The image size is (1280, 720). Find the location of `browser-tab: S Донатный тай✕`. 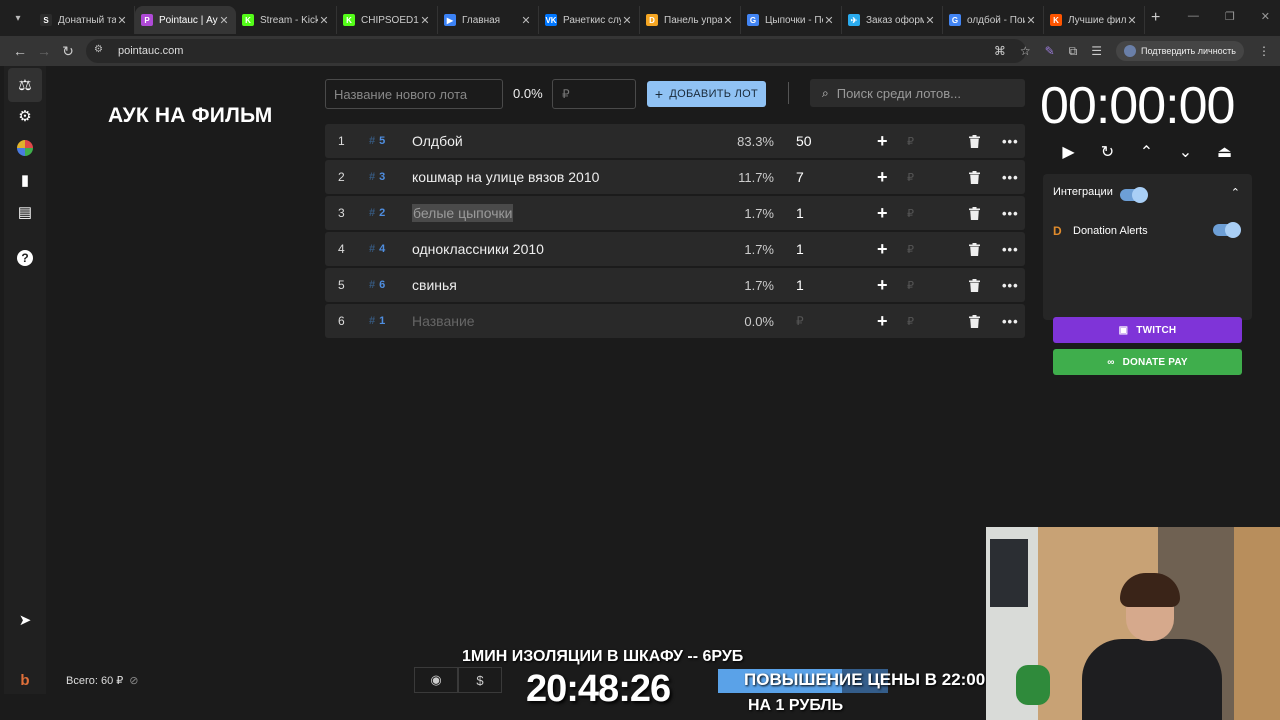

browser-tab: S Донатный тай✕ is located at coordinates (84, 20).